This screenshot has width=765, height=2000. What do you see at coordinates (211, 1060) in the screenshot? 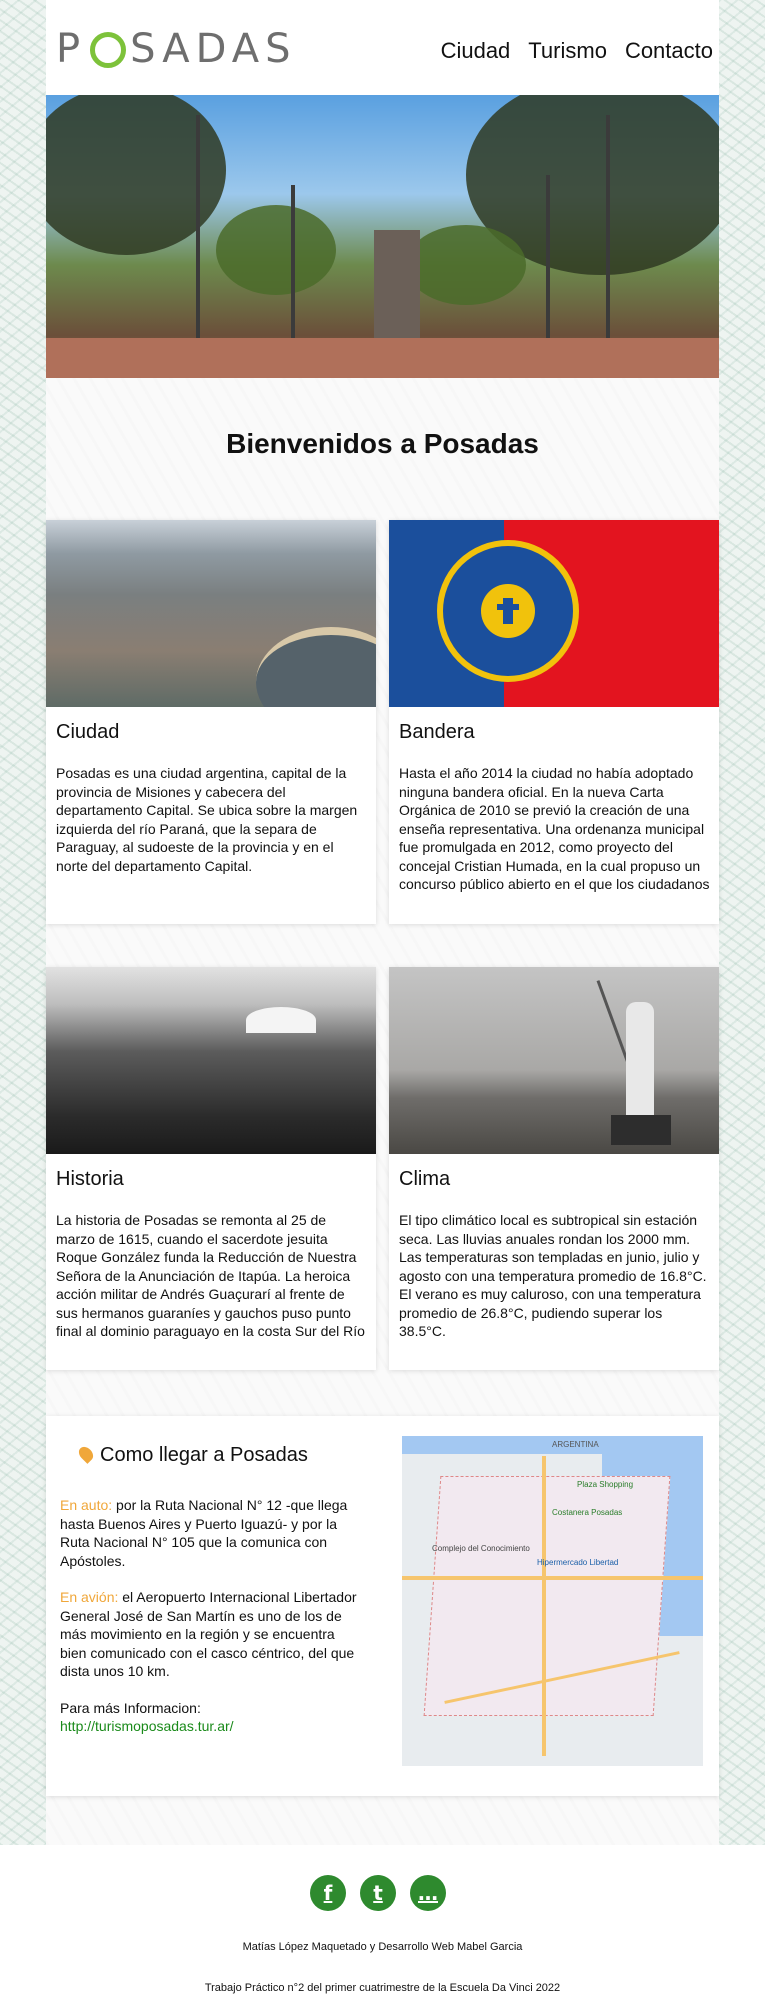
I see `historic-photo` at bounding box center [211, 1060].